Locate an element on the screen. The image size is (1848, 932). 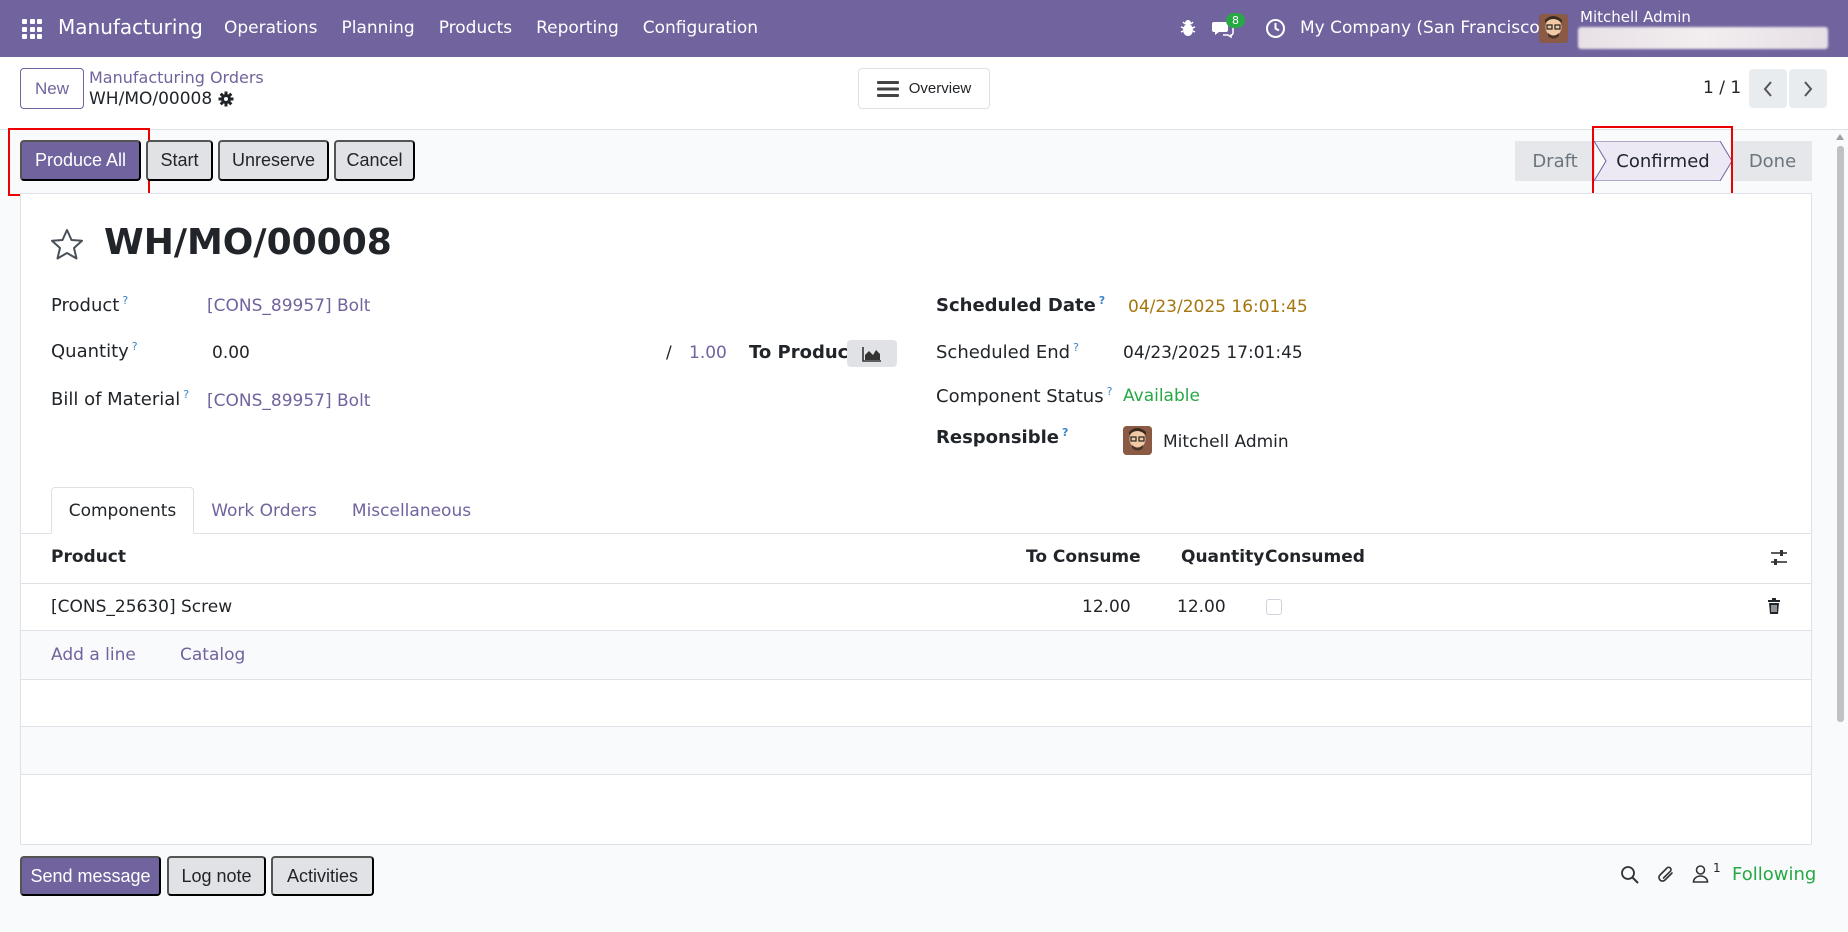
company-switcher: My Company (San Francisco) is located at coordinates (1423, 28).